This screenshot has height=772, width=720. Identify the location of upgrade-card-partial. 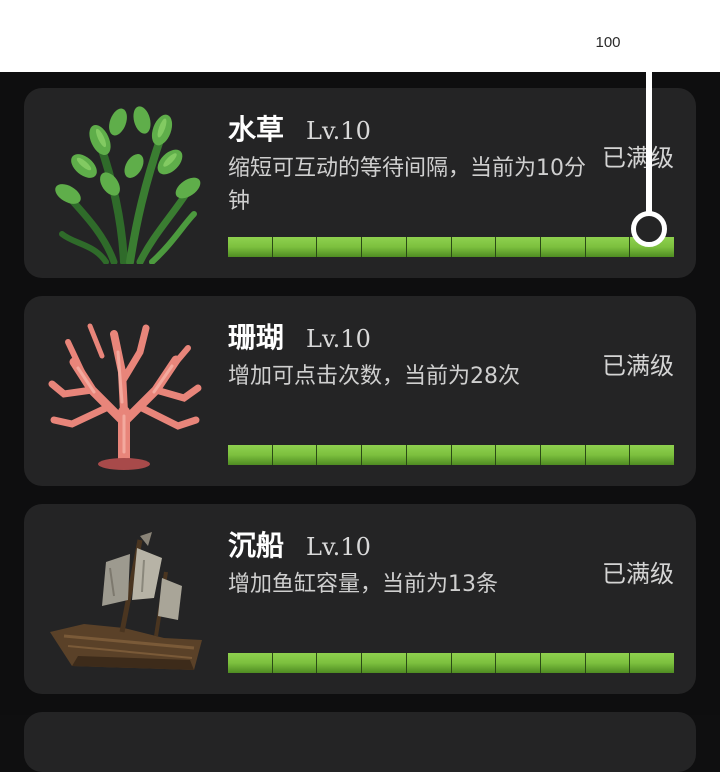
(360, 742).